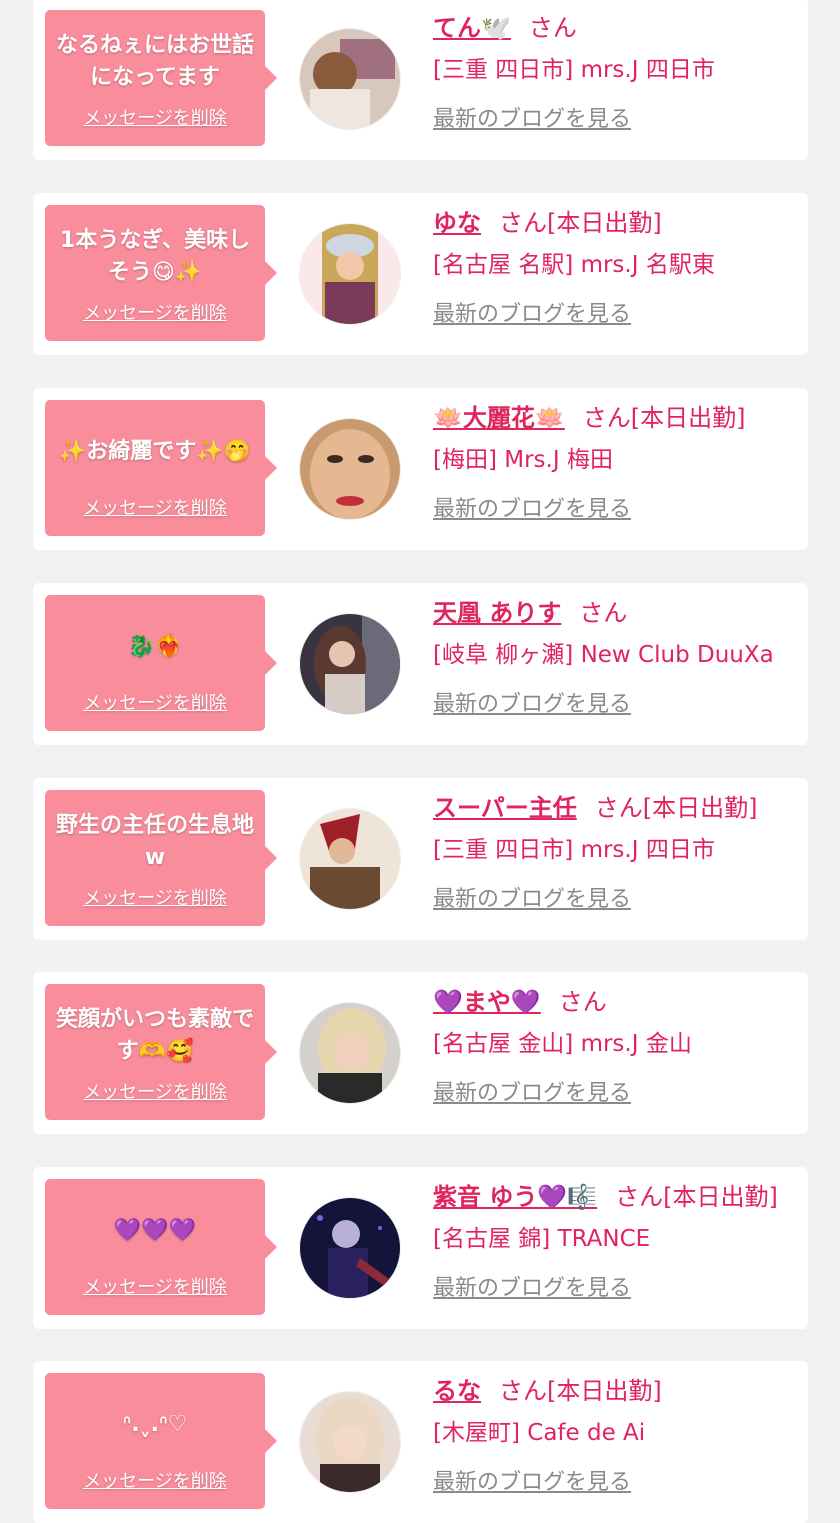  I want to click on shop-label: [梅田] Mrs.J 梅田, so click(523, 460).